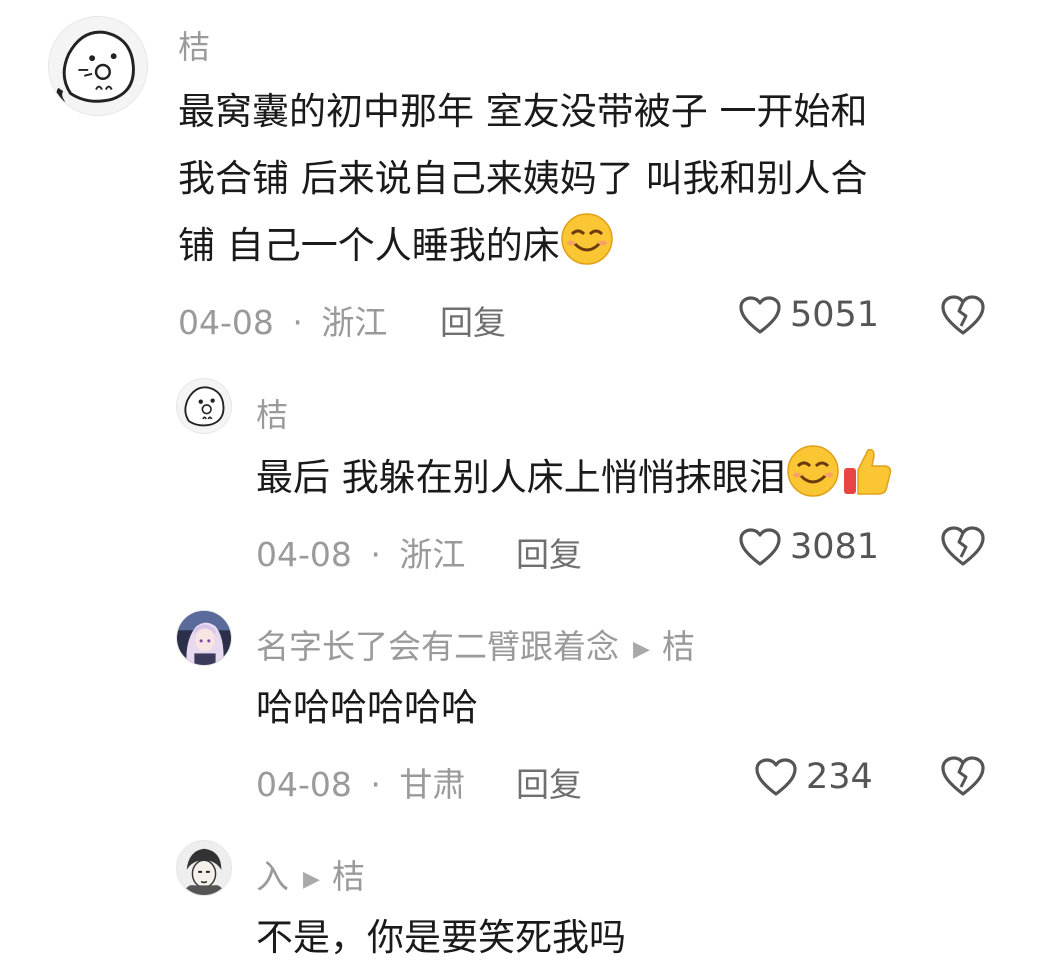 The height and width of the screenshot is (971, 1040). What do you see at coordinates (521, 477) in the screenshot?
I see `comment-text-segment: 最后 我躲在别人床上悄悄抹眼泪` at bounding box center [521, 477].